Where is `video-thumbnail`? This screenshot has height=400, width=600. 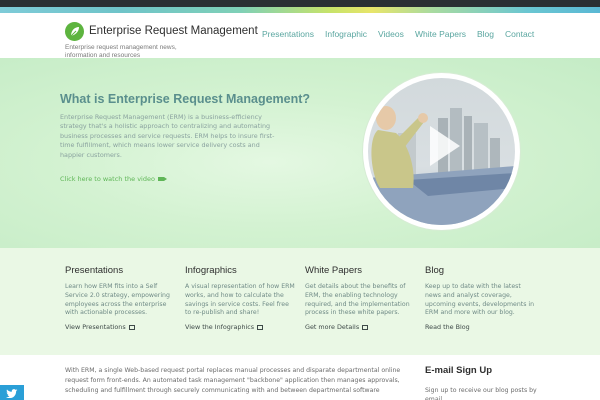 video-thumbnail is located at coordinates (441, 151).